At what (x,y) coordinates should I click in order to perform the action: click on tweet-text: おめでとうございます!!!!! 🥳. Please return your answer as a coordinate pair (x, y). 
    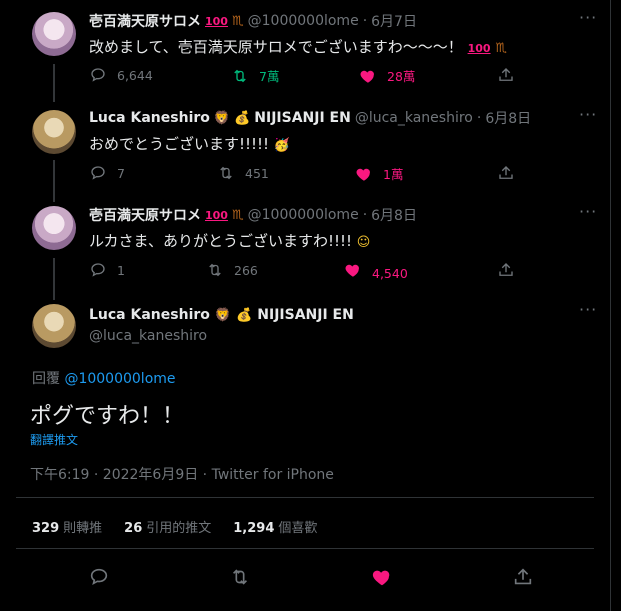
    Looking at the image, I should click on (189, 143).